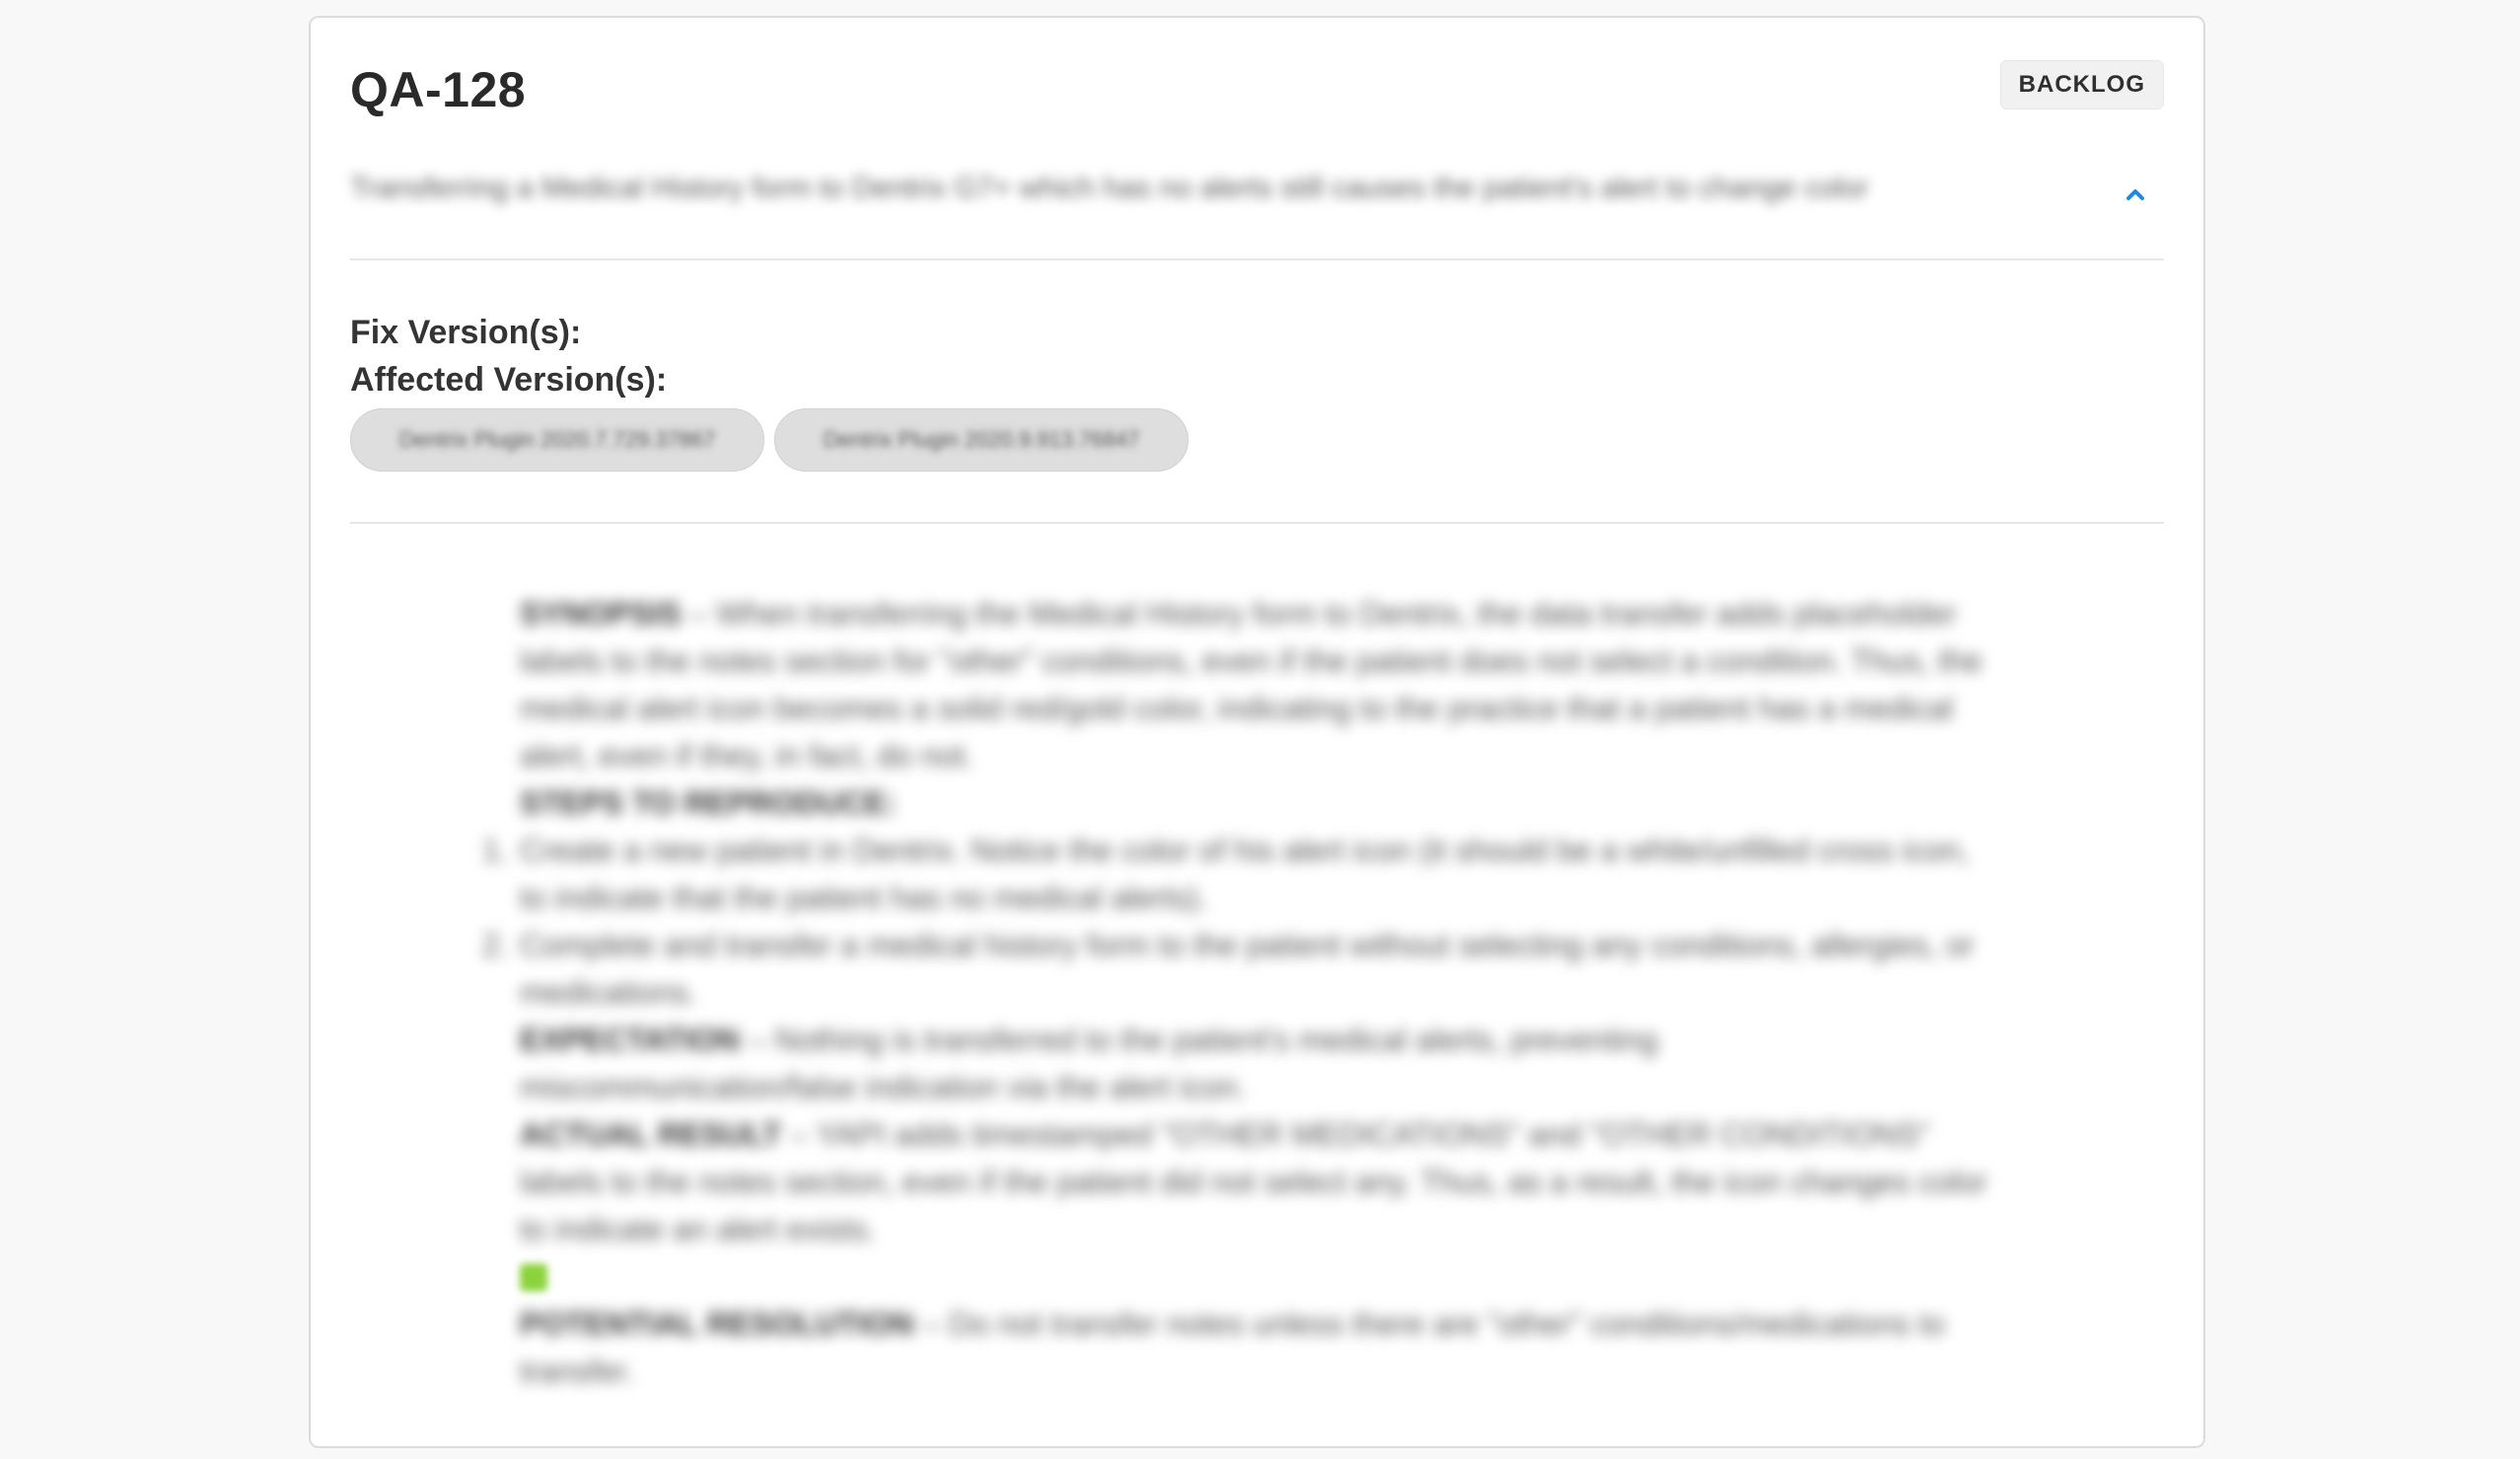 Image resolution: width=2520 pixels, height=1459 pixels. Describe the element at coordinates (1169, 803) in the screenshot. I see `steps-heading-paragraph: STEPS TO REPRODUCE:` at that location.